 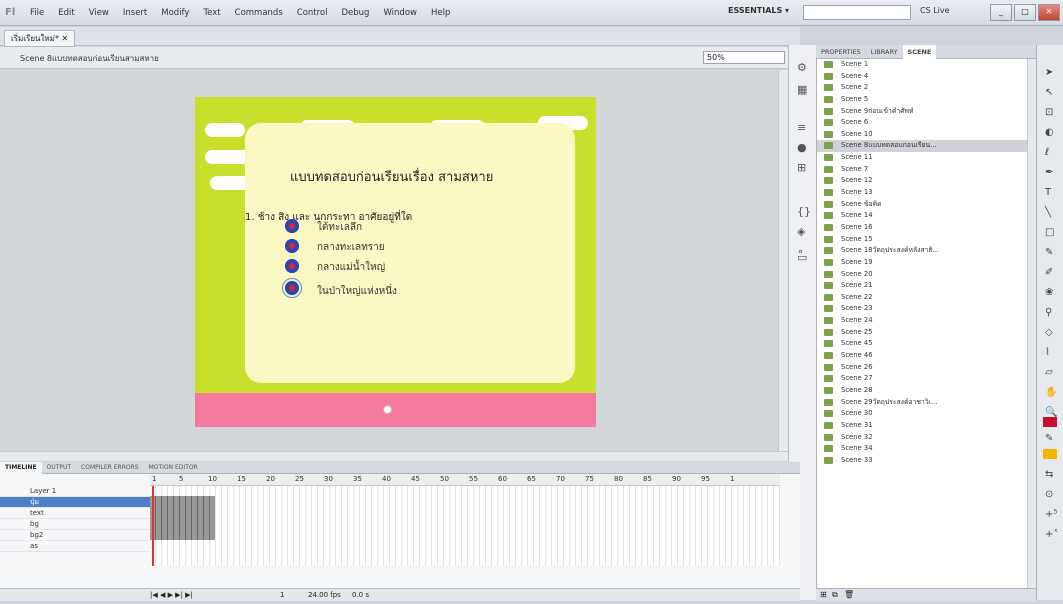 What do you see at coordinates (835, 595) in the screenshot?
I see `duplicate-scene-icon: ⧉` at bounding box center [835, 595].